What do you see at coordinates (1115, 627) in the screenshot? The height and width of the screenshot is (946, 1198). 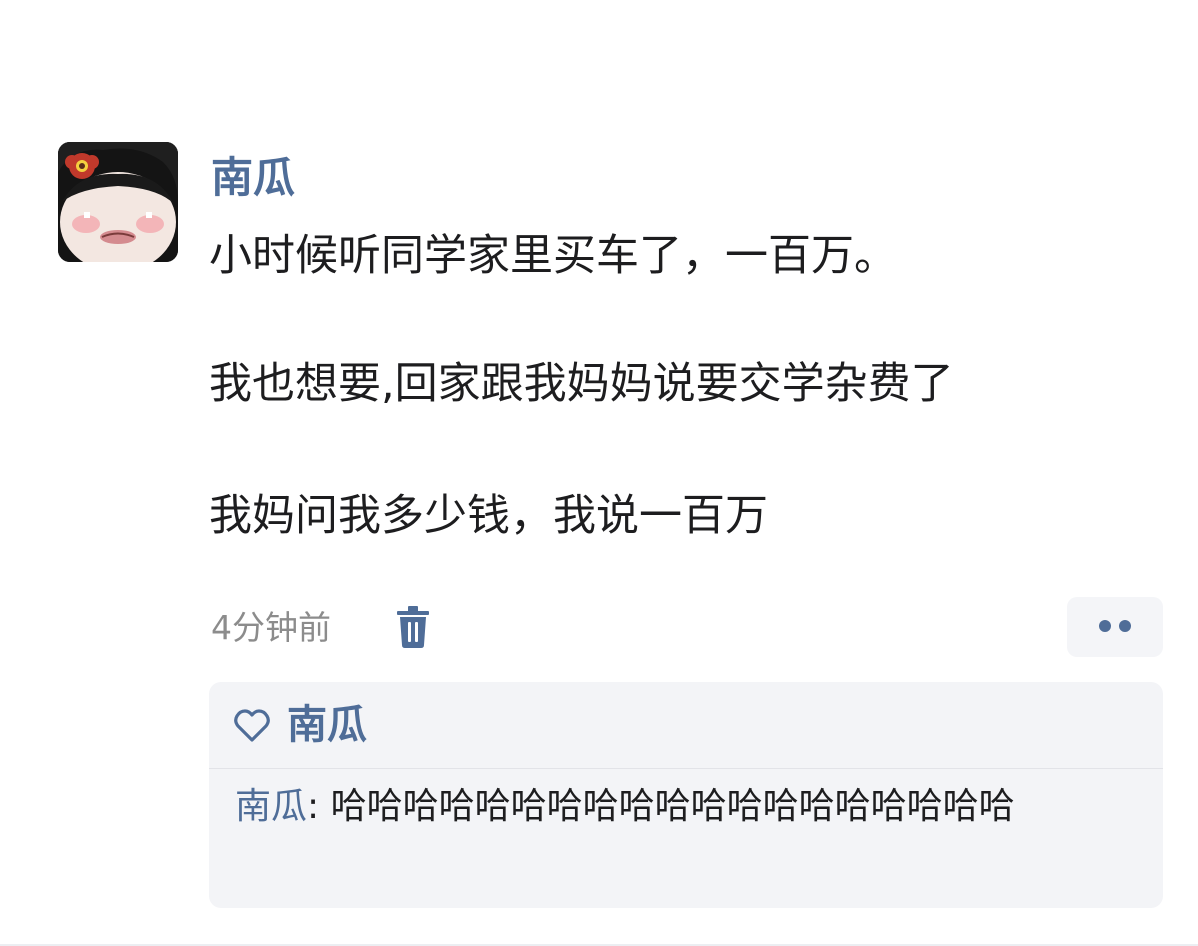 I see `more-button` at bounding box center [1115, 627].